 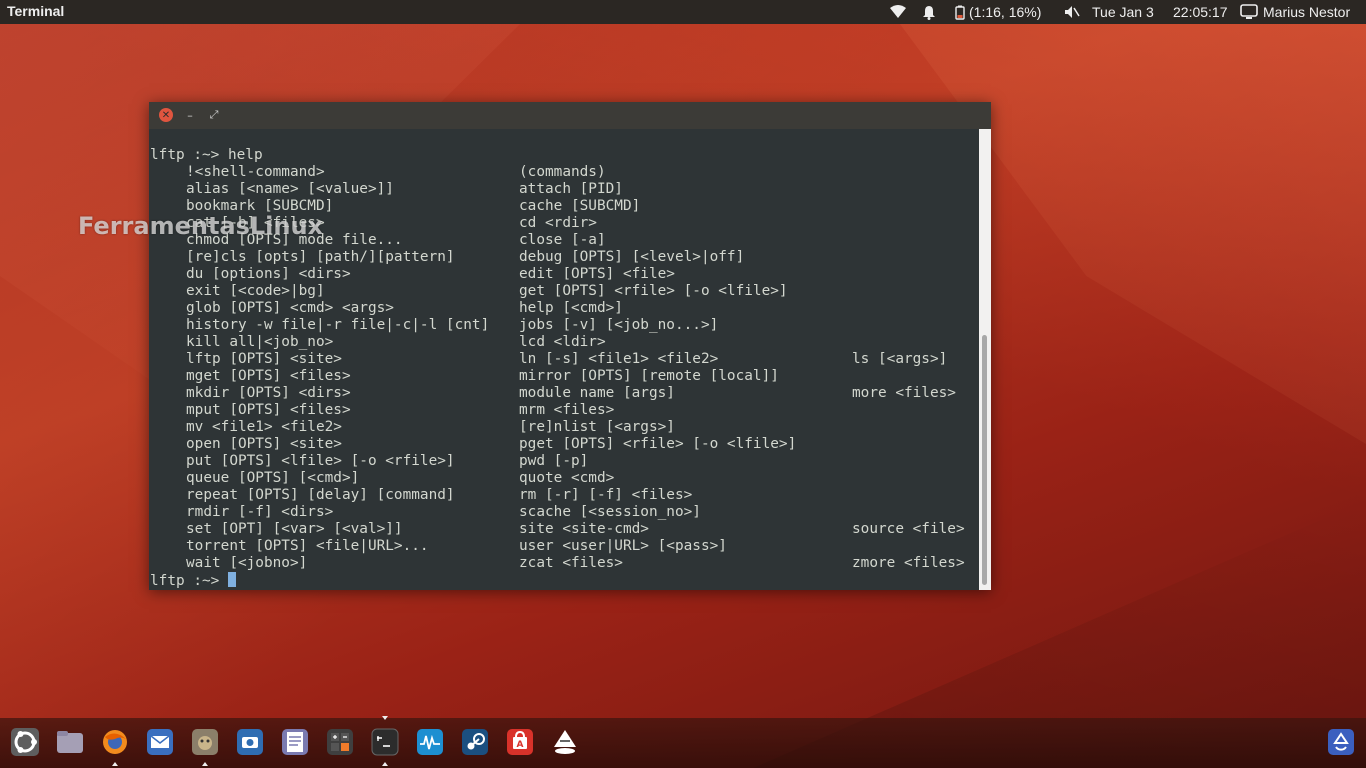 I want to click on help-entry: exit [<code>|bg], so click(x=255, y=291).